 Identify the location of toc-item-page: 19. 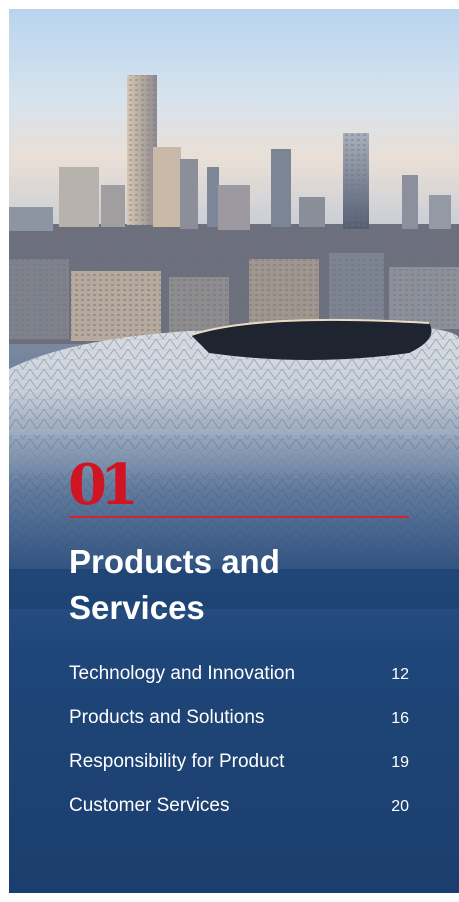
(400, 762).